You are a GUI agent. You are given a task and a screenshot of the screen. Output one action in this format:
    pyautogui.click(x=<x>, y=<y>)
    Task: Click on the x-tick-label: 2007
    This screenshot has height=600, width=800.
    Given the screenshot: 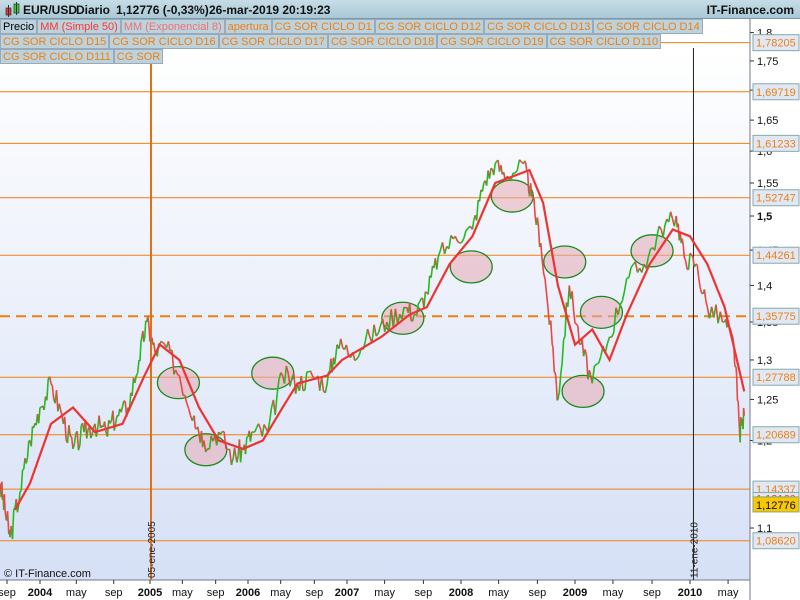 What is the action you would take?
    pyautogui.click(x=347, y=593)
    